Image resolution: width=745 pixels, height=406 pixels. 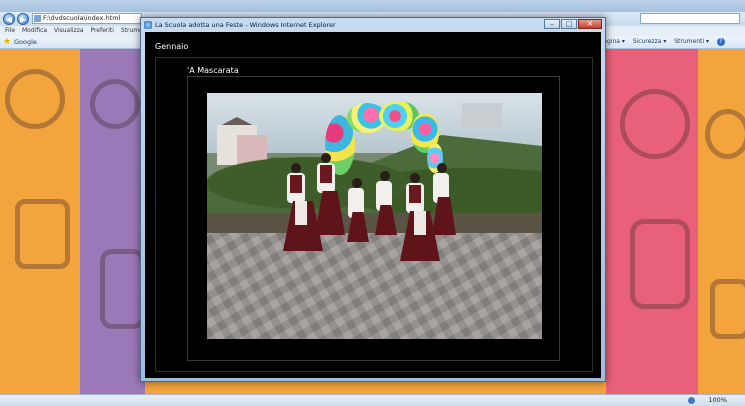 I want to click on event-title: 'A Mascarata, so click(x=213, y=70).